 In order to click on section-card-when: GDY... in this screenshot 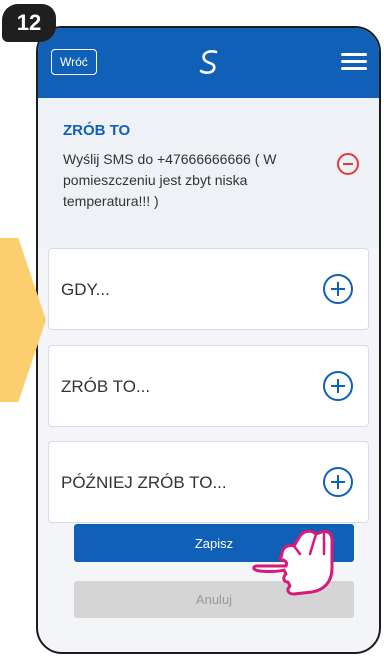, I will do `click(208, 289)`.